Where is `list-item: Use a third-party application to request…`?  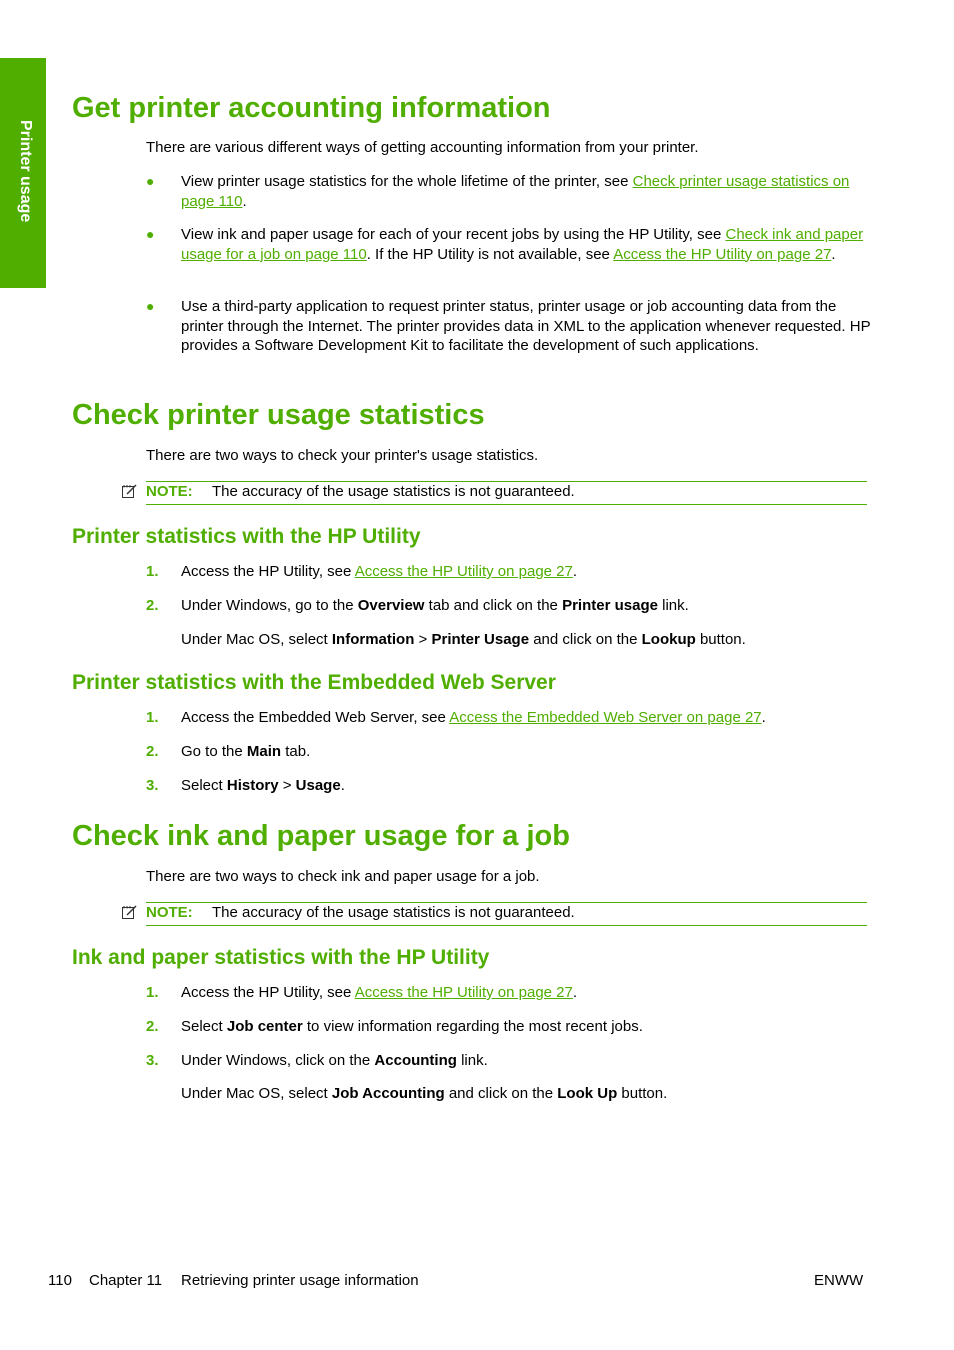
list-item: Use a third-party application to request… is located at coordinates (526, 326).